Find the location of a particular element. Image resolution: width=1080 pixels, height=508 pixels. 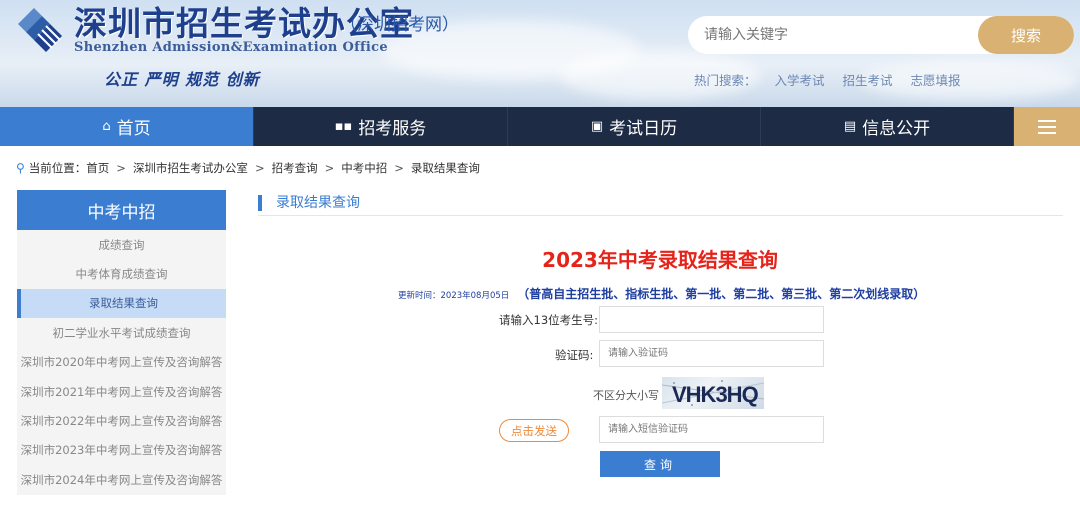

nav-item-home: ⌂ 首页 is located at coordinates (127, 126).